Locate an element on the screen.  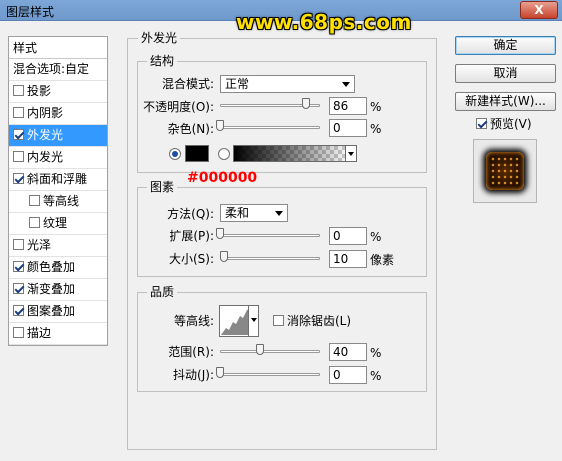
style-item-label: 等高线 is located at coordinates (61, 201).